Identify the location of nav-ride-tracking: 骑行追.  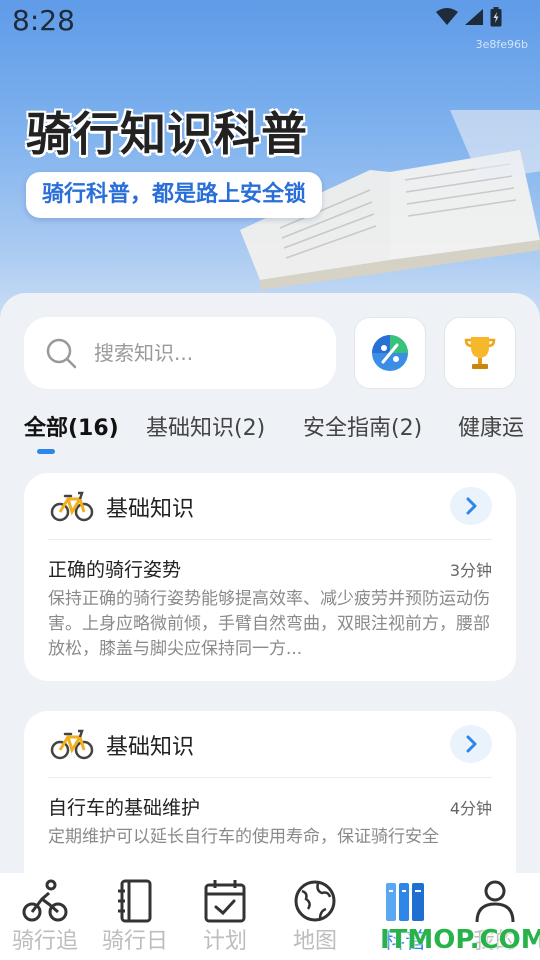
(45, 916).